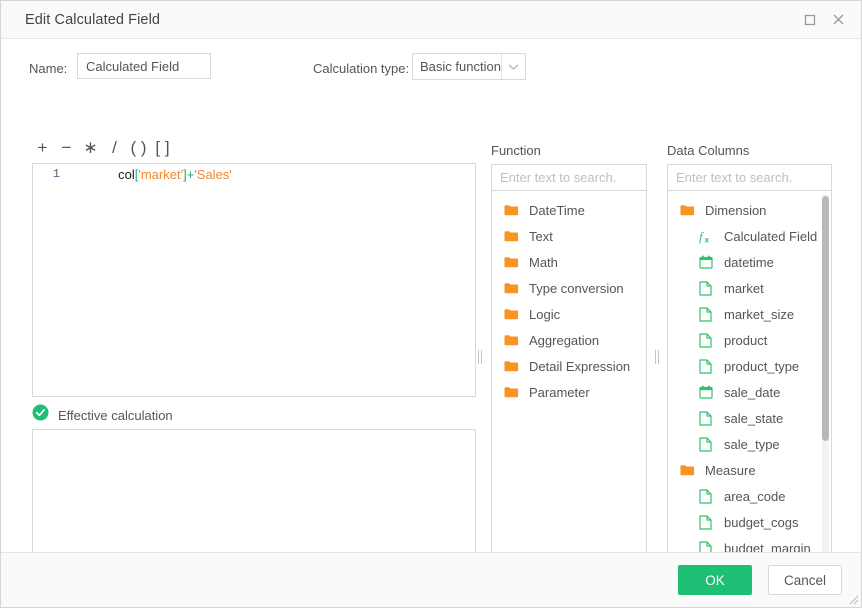 Image resolution: width=862 pixels, height=608 pixels. What do you see at coordinates (56, 174) in the screenshot?
I see `line-number: 1` at bounding box center [56, 174].